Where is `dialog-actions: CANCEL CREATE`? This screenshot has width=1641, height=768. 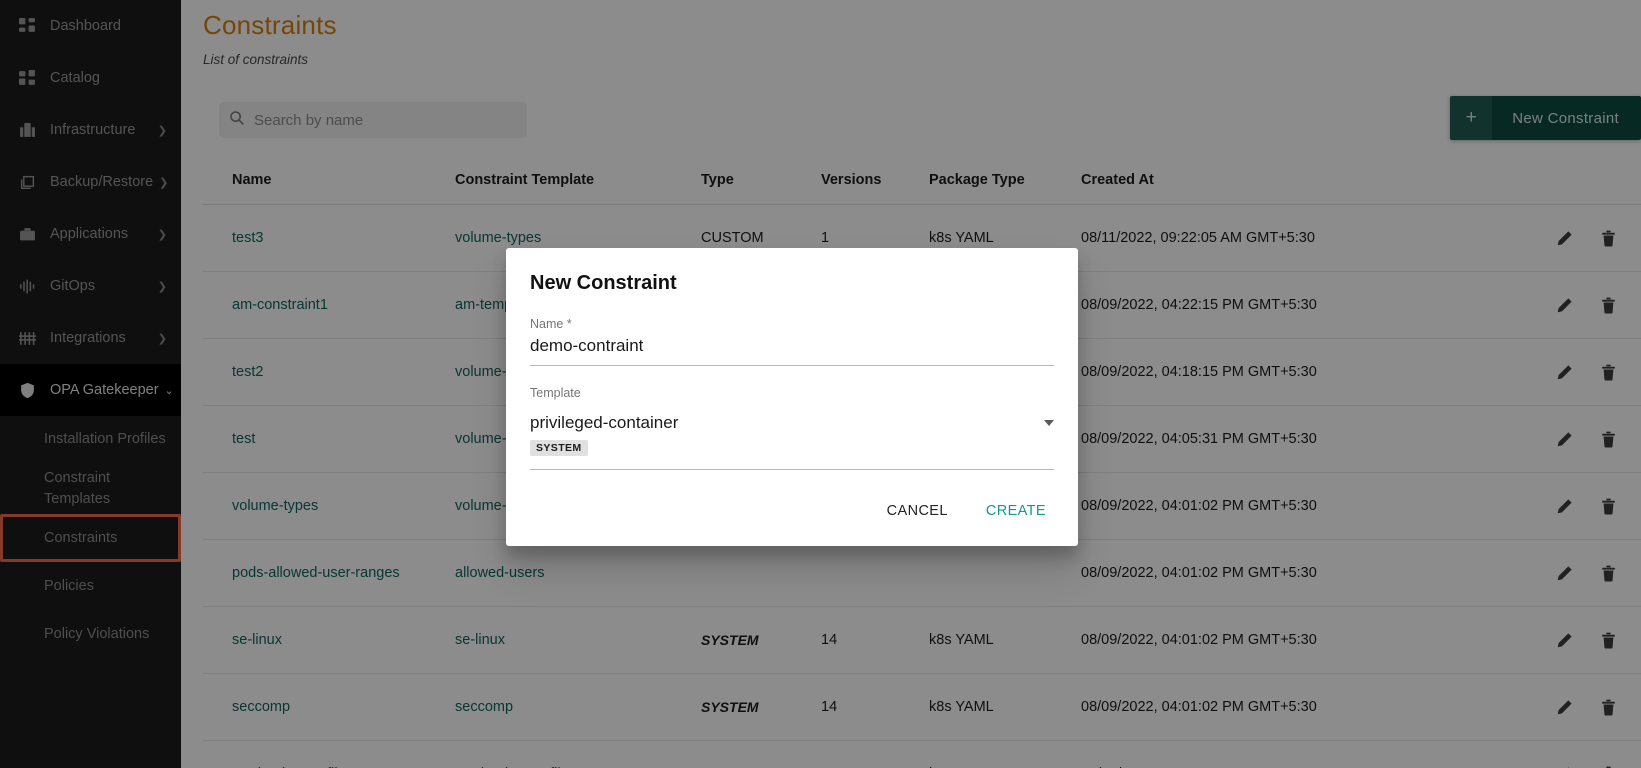 dialog-actions: CANCEL CREATE is located at coordinates (792, 511).